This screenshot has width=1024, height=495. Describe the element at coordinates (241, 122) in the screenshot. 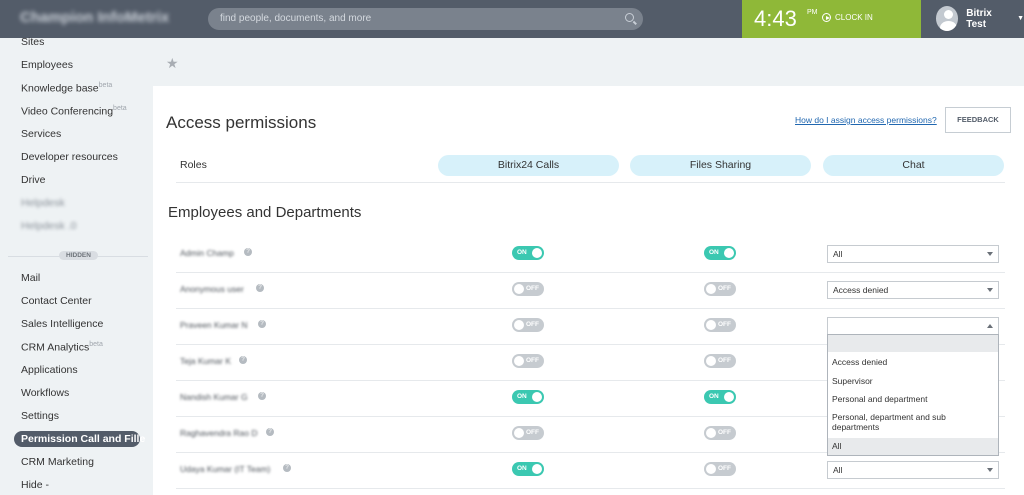

I see `page-title: Access permissions` at that location.